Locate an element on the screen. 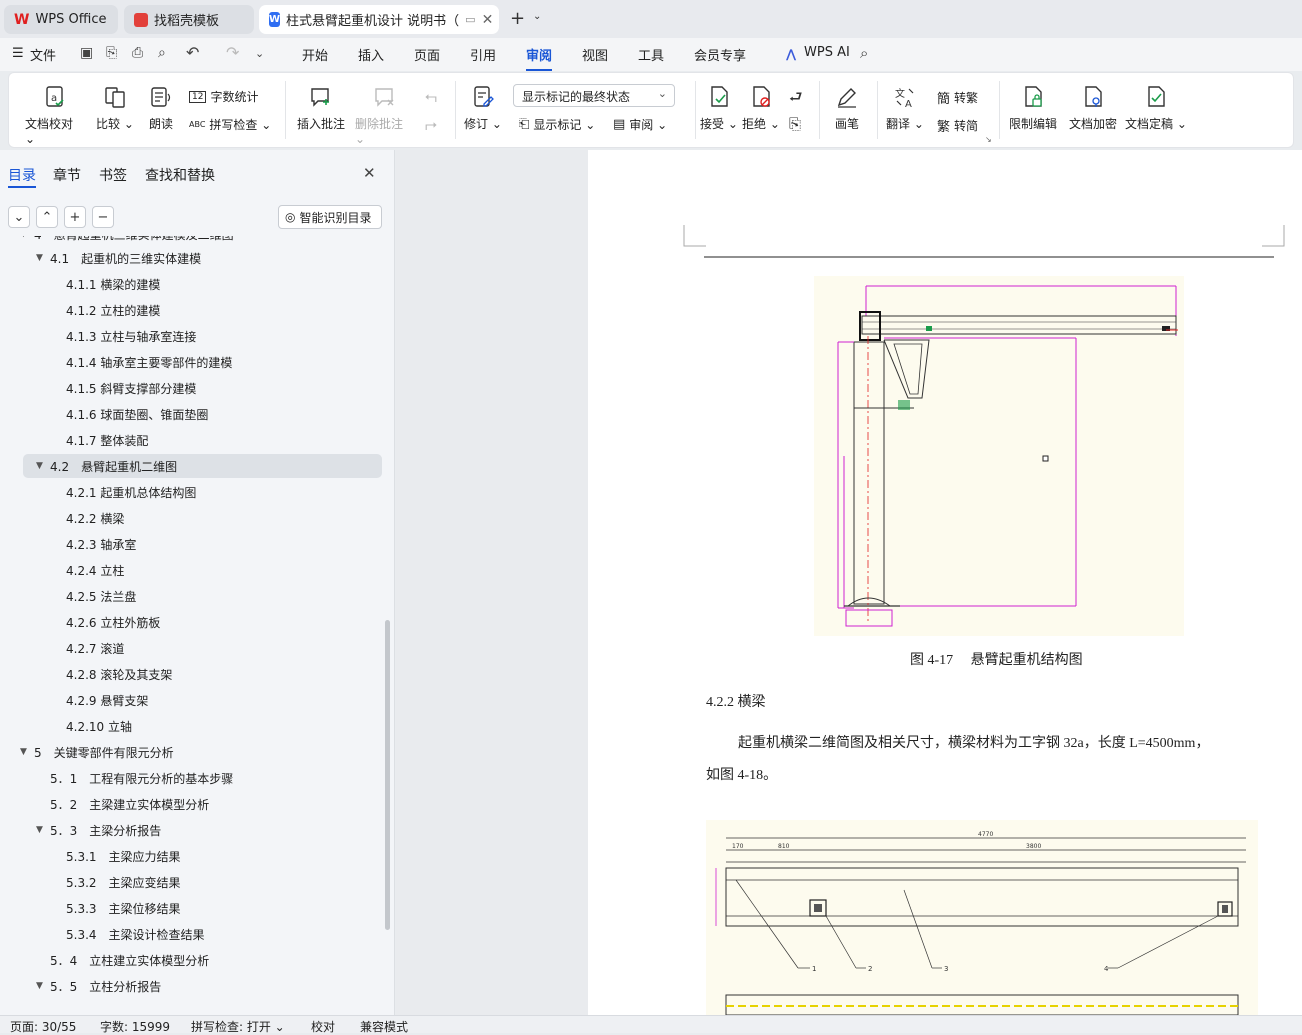  menu-file: 文件 is located at coordinates (43, 54).